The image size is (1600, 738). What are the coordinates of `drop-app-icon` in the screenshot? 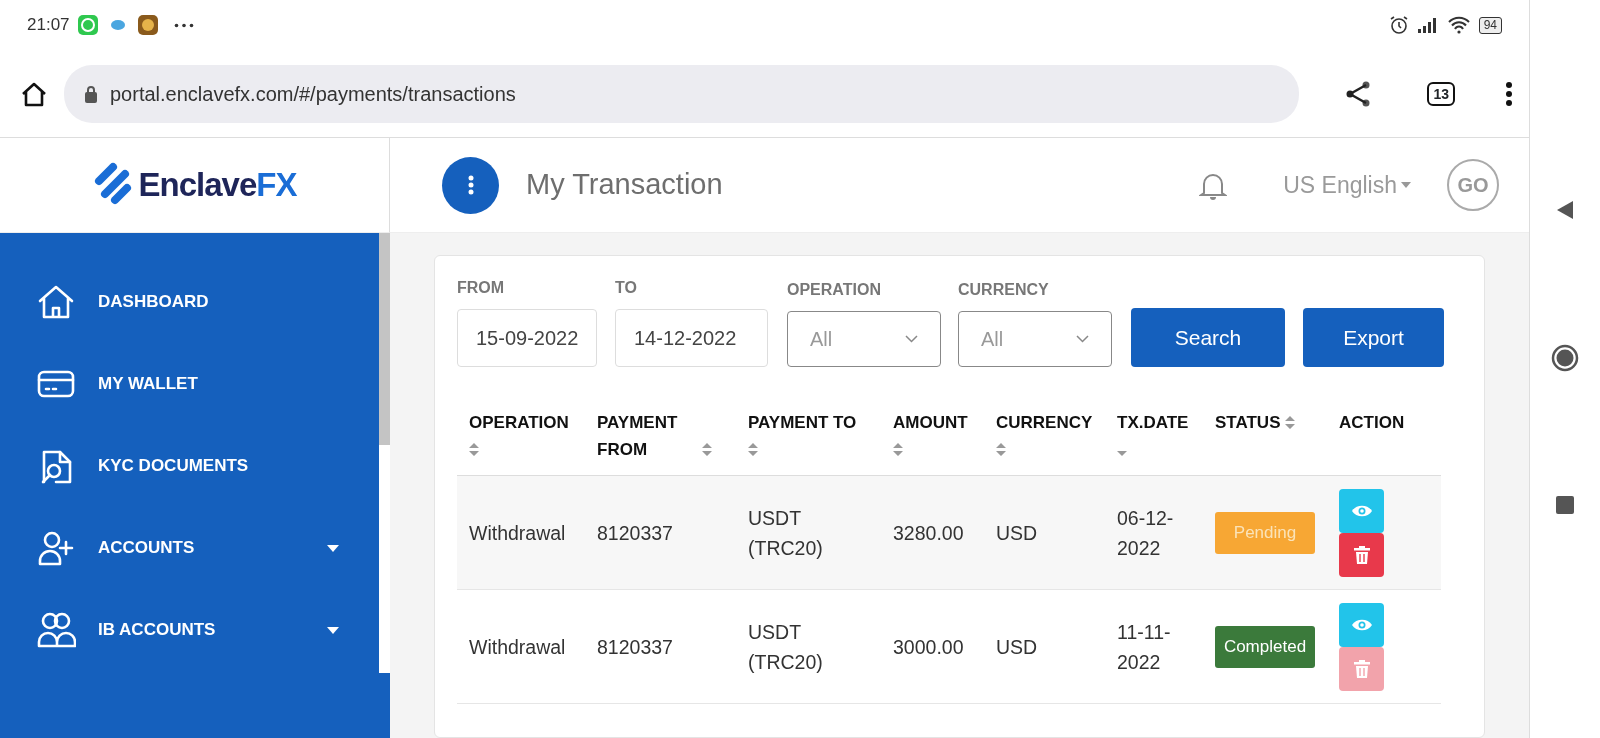 It's located at (117, 25).